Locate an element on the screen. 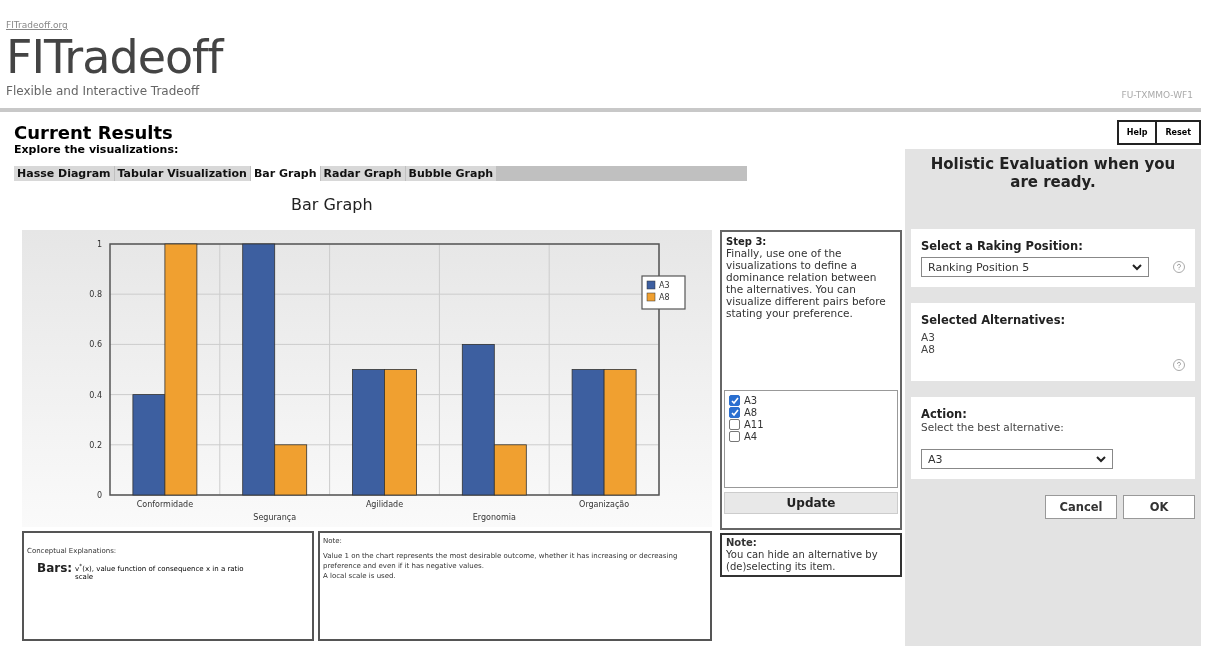 Image resolution: width=1207 pixels, height=646 pixels. action-hint: Select the best alternative: is located at coordinates (993, 427).